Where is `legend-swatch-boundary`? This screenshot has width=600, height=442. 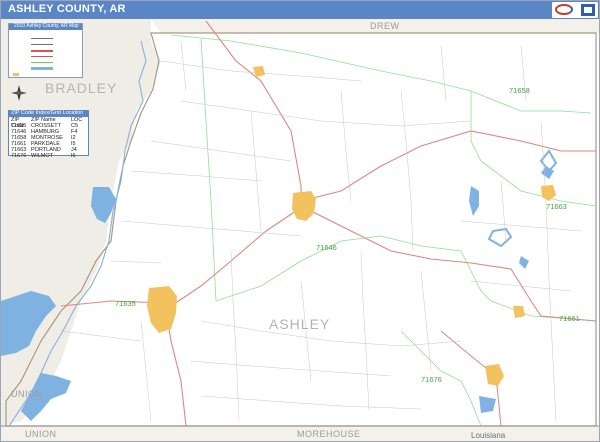 legend-swatch-boundary is located at coordinates (42, 38).